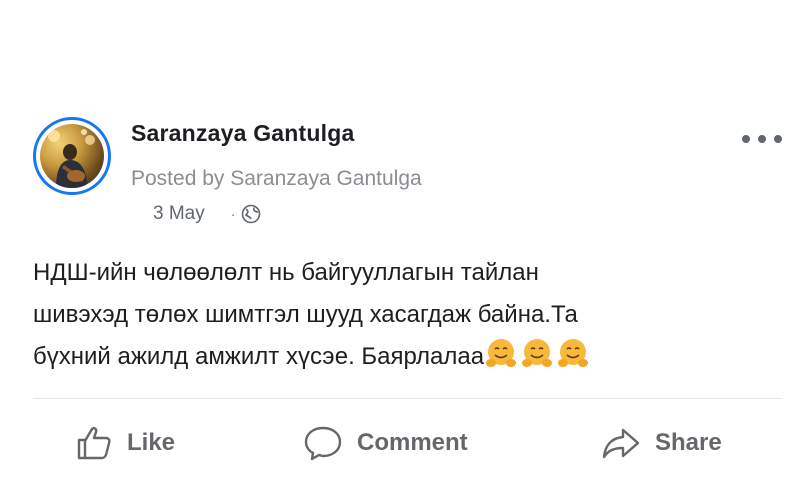 The width and height of the screenshot is (800, 484). Describe the element at coordinates (125, 443) in the screenshot. I see `like-button: Like` at that location.